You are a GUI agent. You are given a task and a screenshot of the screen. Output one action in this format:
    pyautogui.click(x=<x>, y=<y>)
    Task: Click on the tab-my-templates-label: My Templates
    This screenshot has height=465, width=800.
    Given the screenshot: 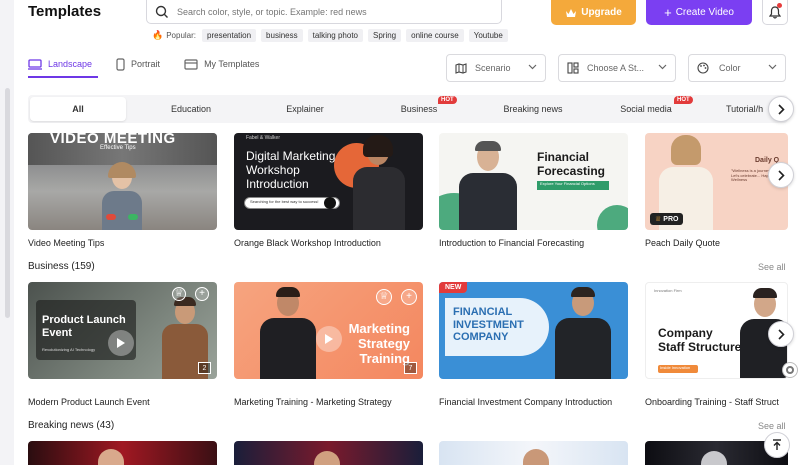 What is the action you would take?
    pyautogui.click(x=232, y=64)
    